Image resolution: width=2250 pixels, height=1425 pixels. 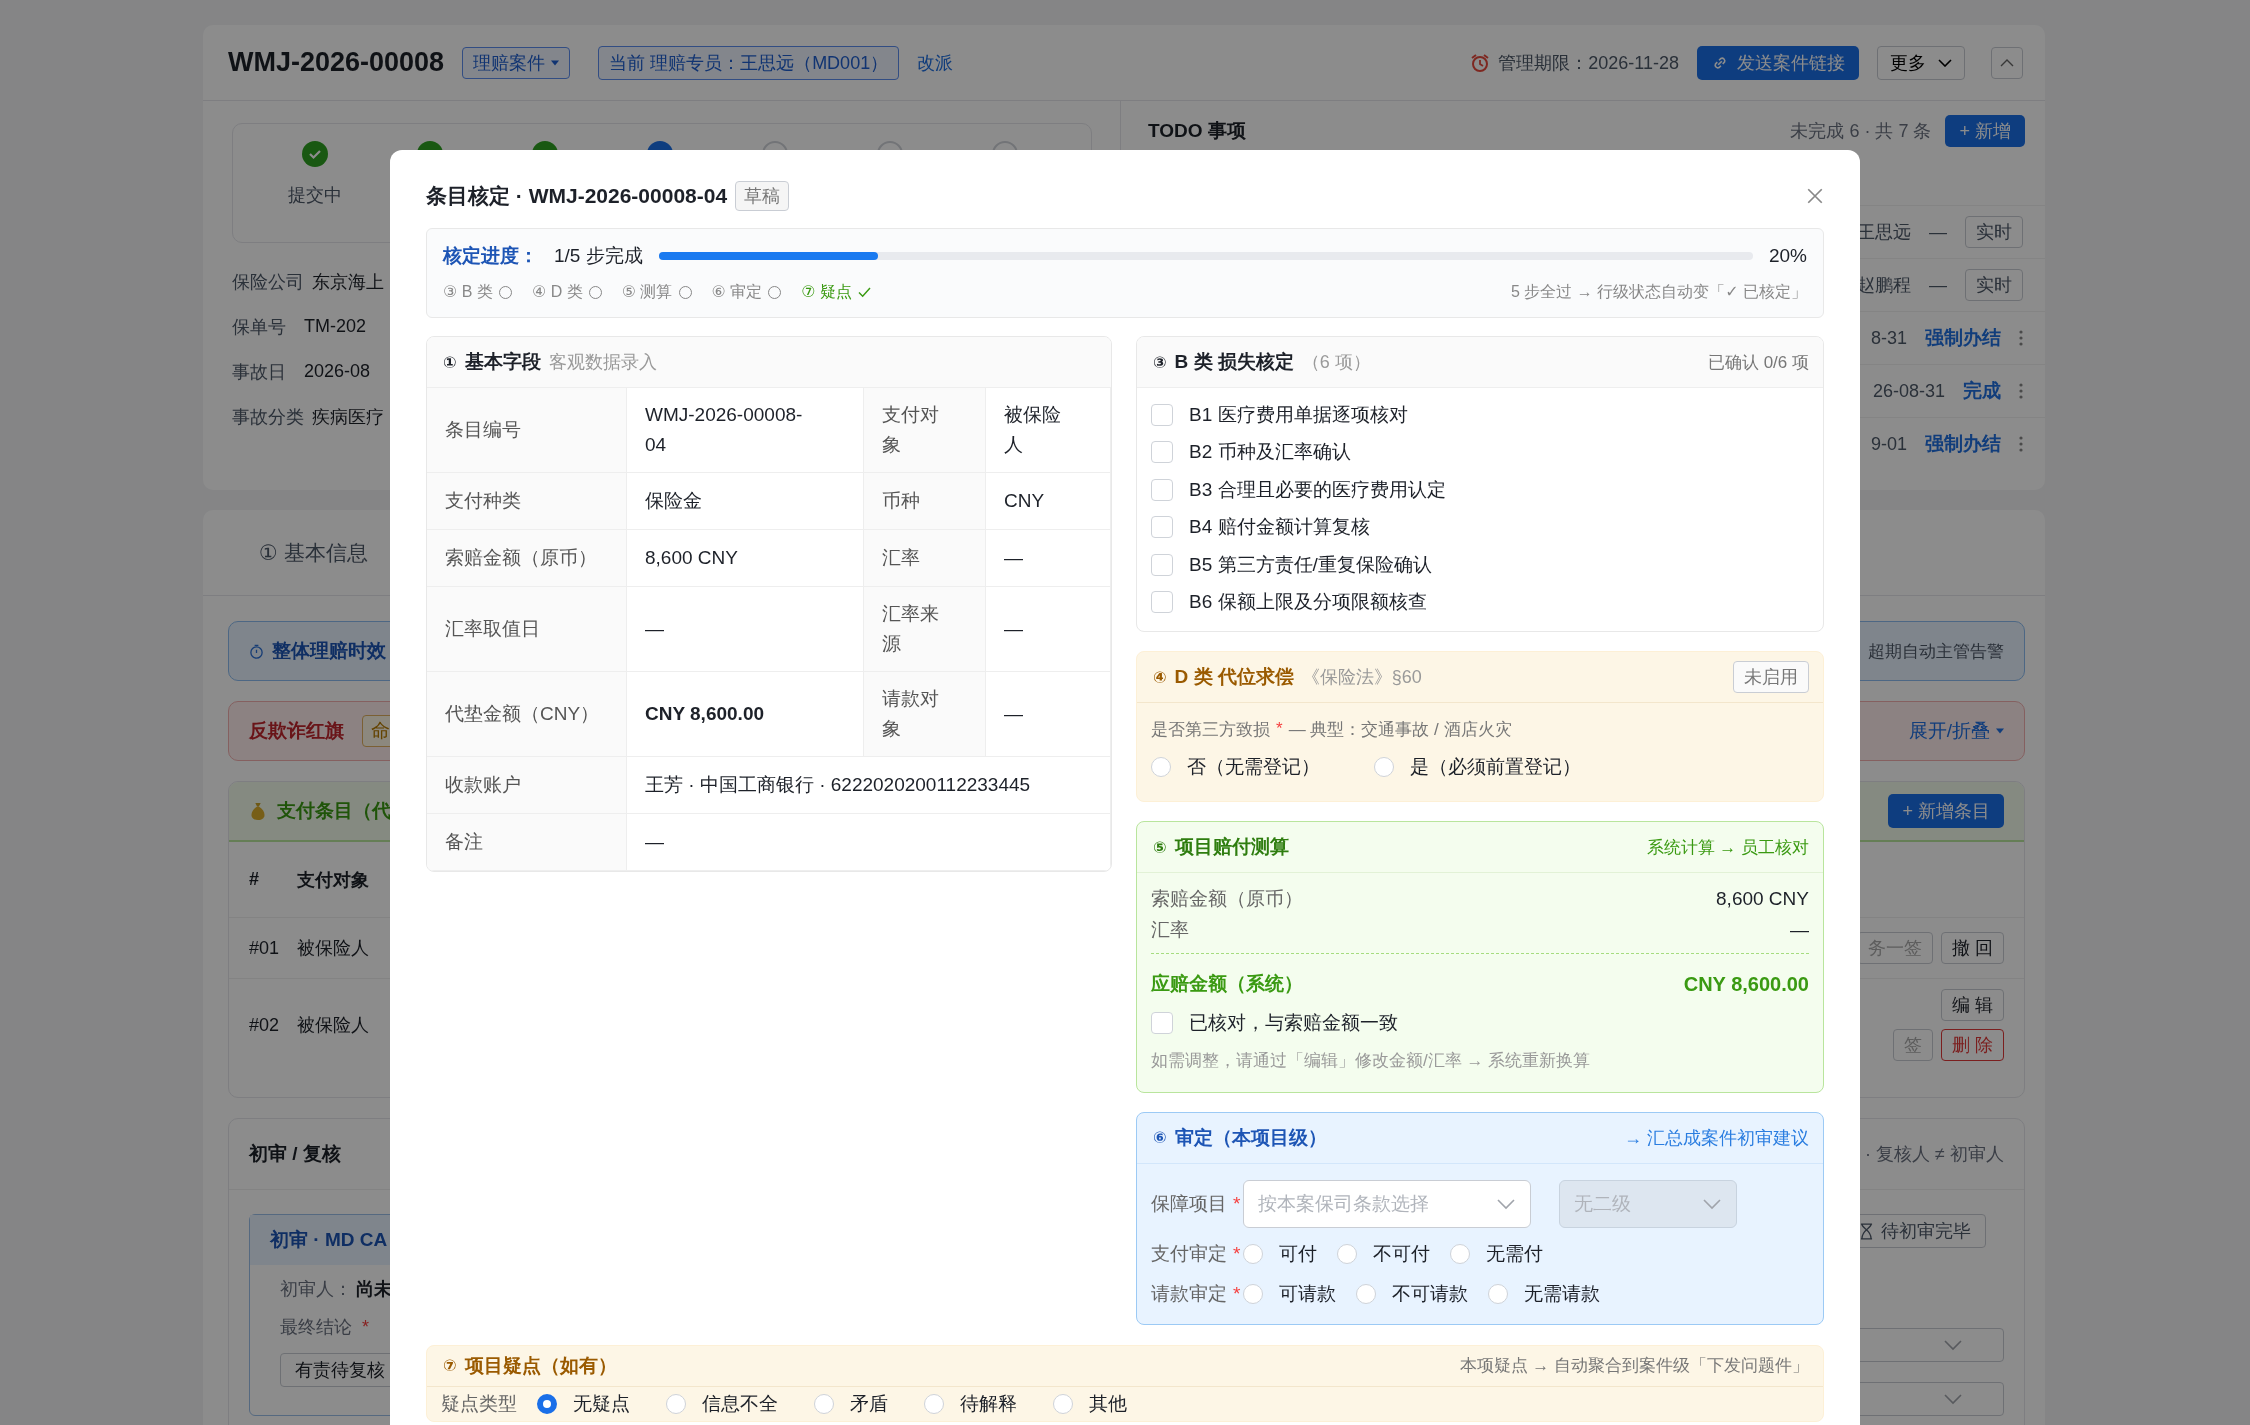 What do you see at coordinates (1762, 898) in the screenshot?
I see `amount-value: 8,600 CNY` at bounding box center [1762, 898].